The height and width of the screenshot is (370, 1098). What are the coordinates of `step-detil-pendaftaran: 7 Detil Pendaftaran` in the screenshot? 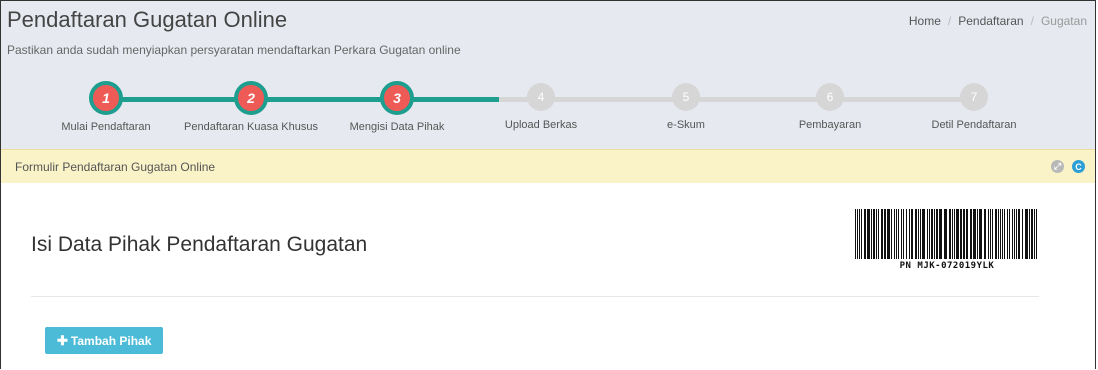 It's located at (974, 103).